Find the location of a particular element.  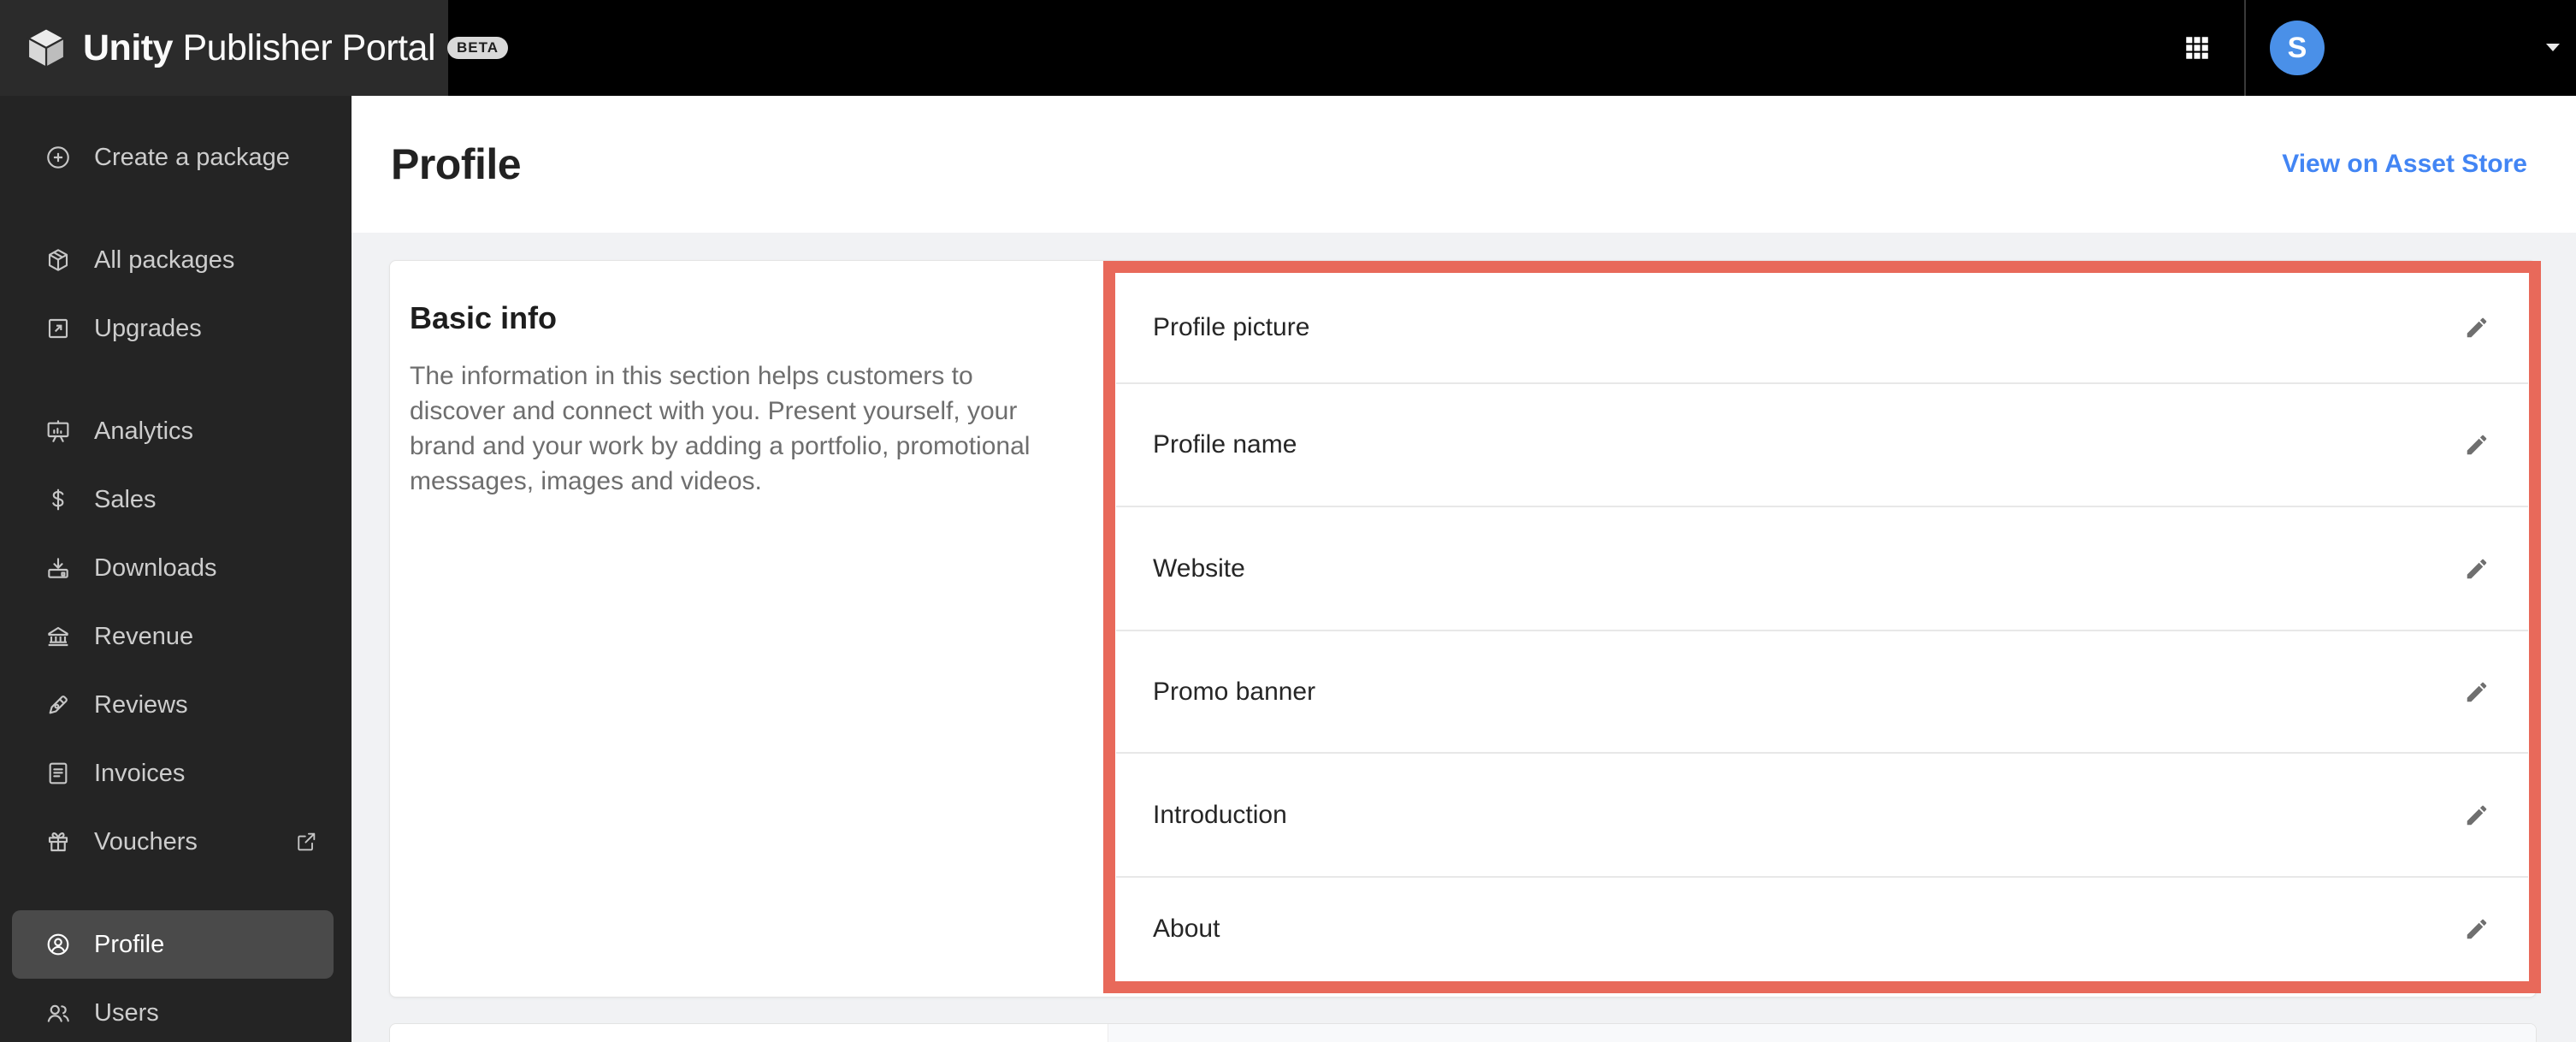

sidebar-item-label: Create a package is located at coordinates (192, 157).